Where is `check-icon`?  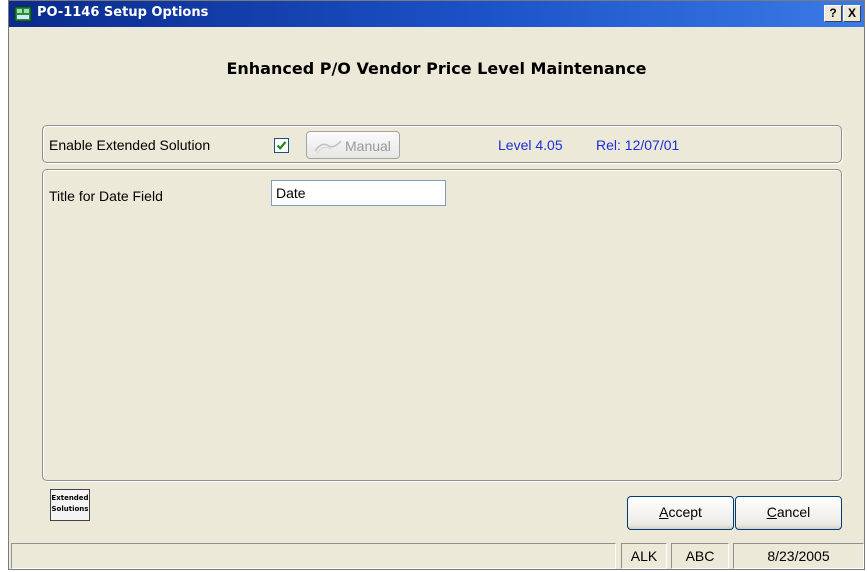
check-icon is located at coordinates (281, 145).